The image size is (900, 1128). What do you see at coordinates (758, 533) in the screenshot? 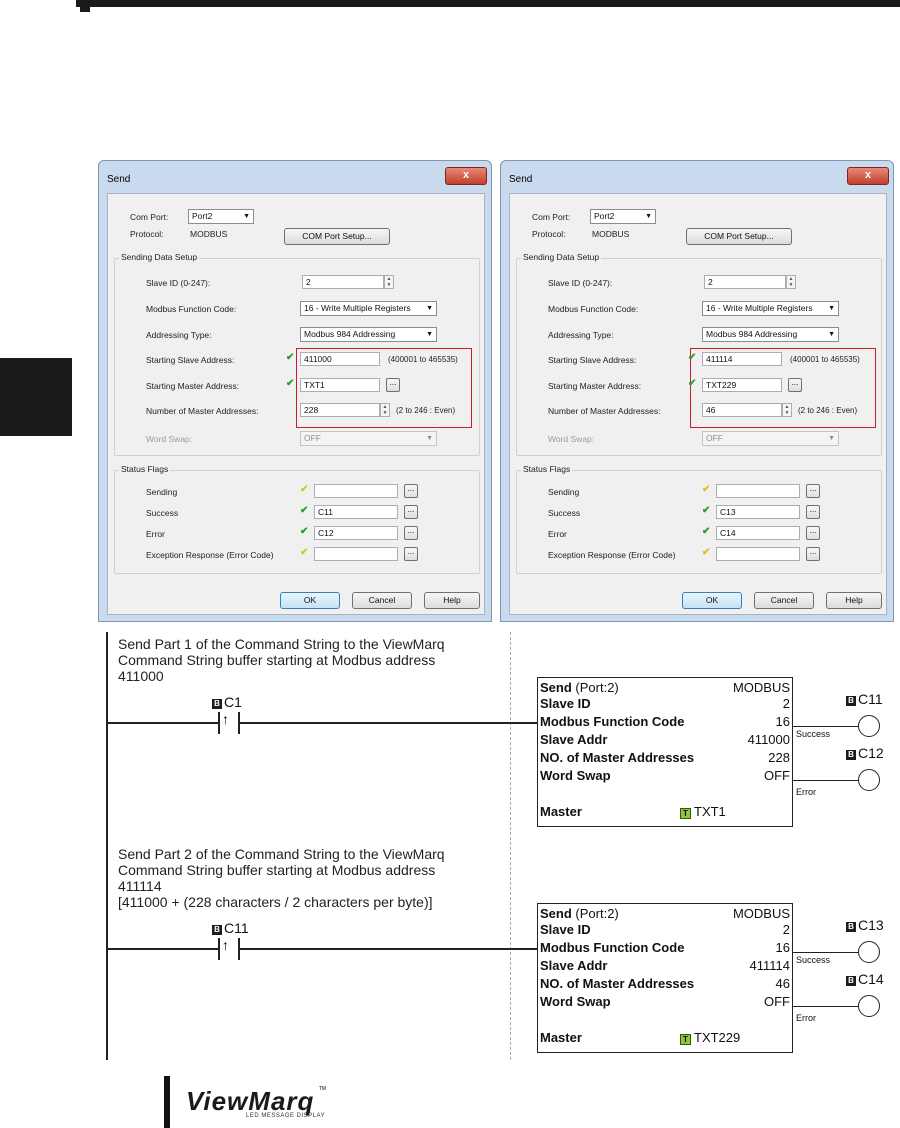
I see `error-flag-input: C14` at bounding box center [758, 533].